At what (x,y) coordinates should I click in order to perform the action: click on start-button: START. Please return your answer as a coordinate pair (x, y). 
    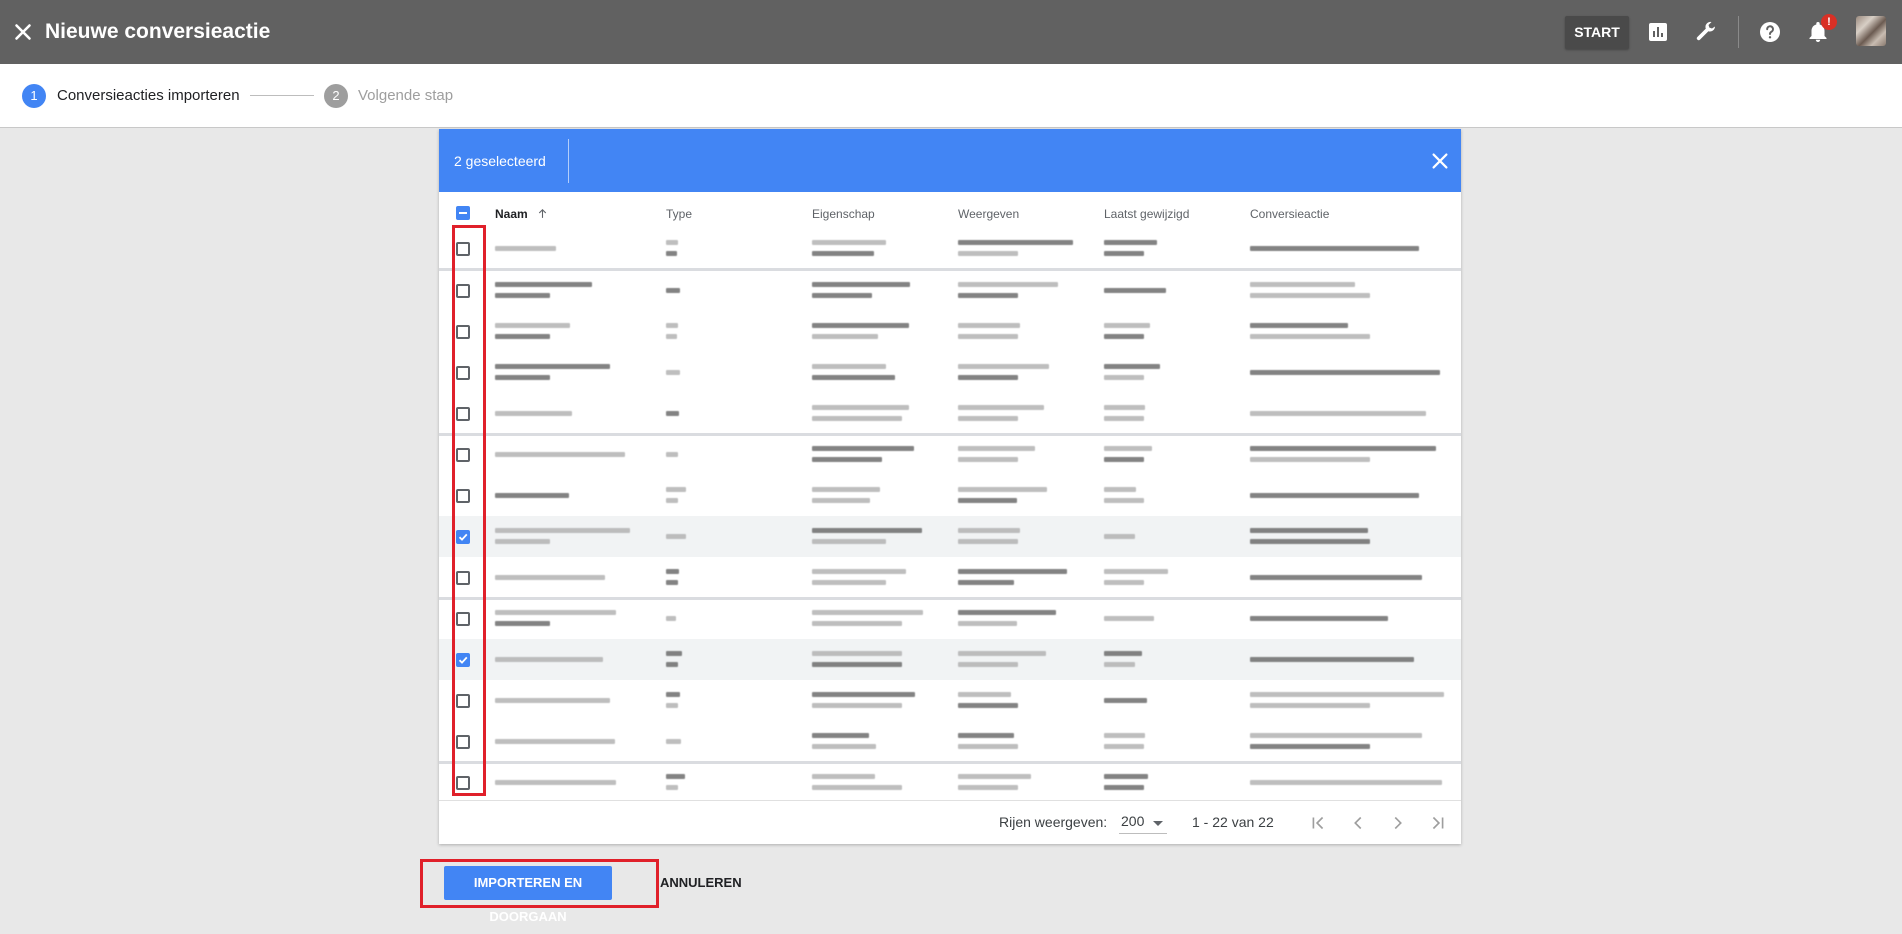
    Looking at the image, I should click on (1597, 32).